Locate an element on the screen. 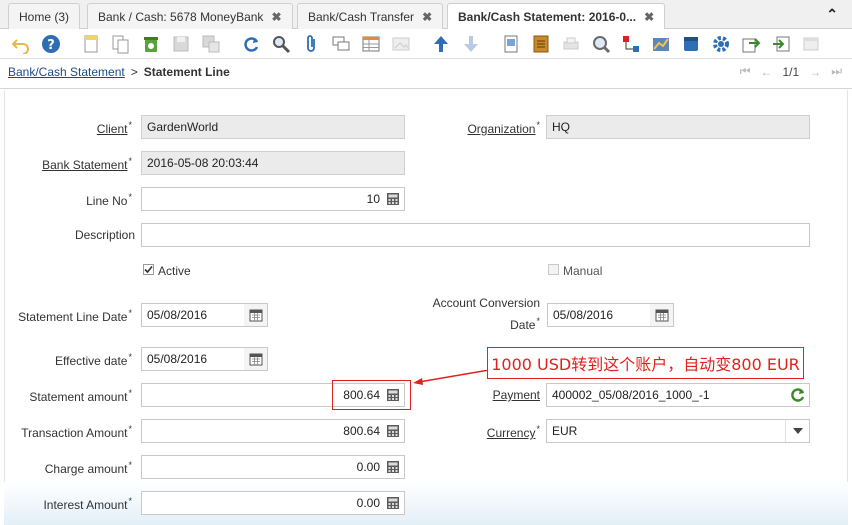 The height and width of the screenshot is (525, 852). gear-icon is located at coordinates (721, 44).